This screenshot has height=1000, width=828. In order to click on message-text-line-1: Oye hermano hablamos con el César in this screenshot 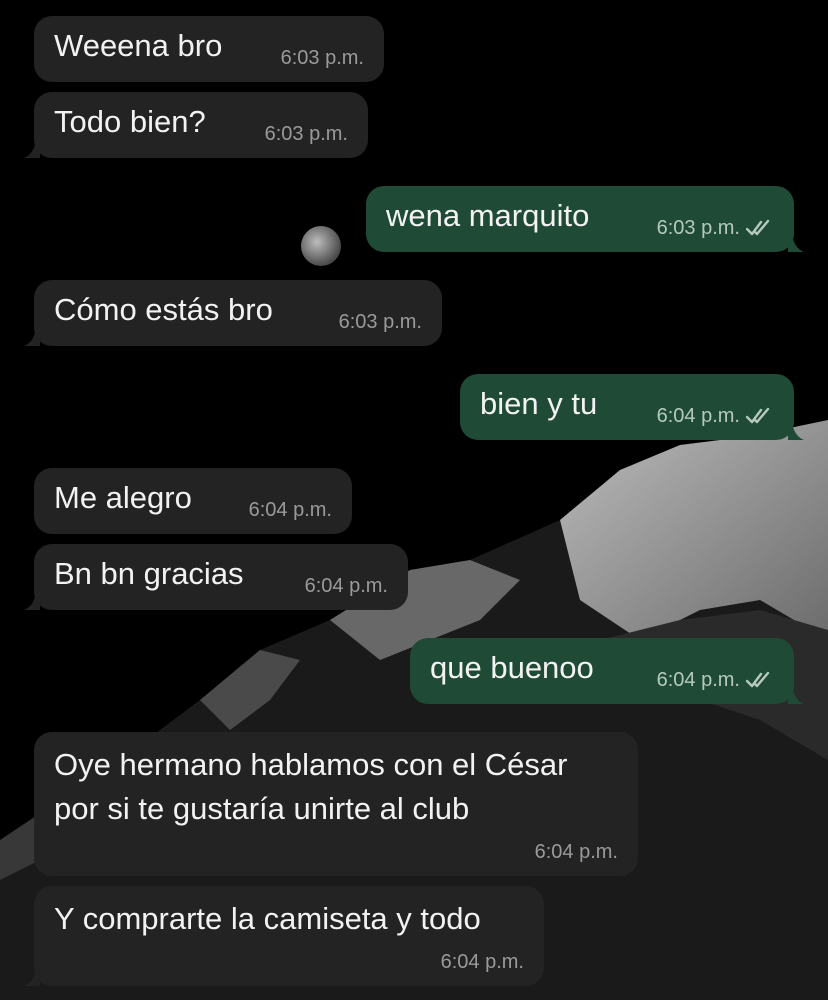, I will do `click(311, 764)`.